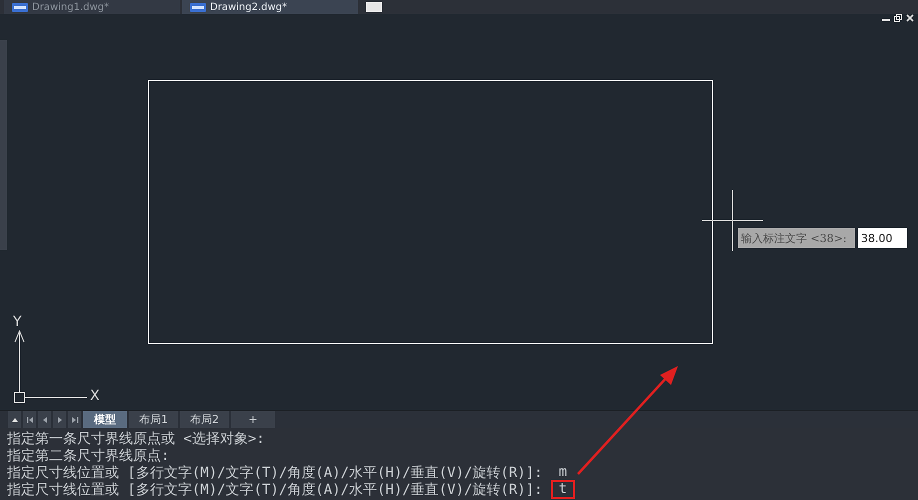  Describe the element at coordinates (563, 489) in the screenshot. I see `typed-text: t` at that location.